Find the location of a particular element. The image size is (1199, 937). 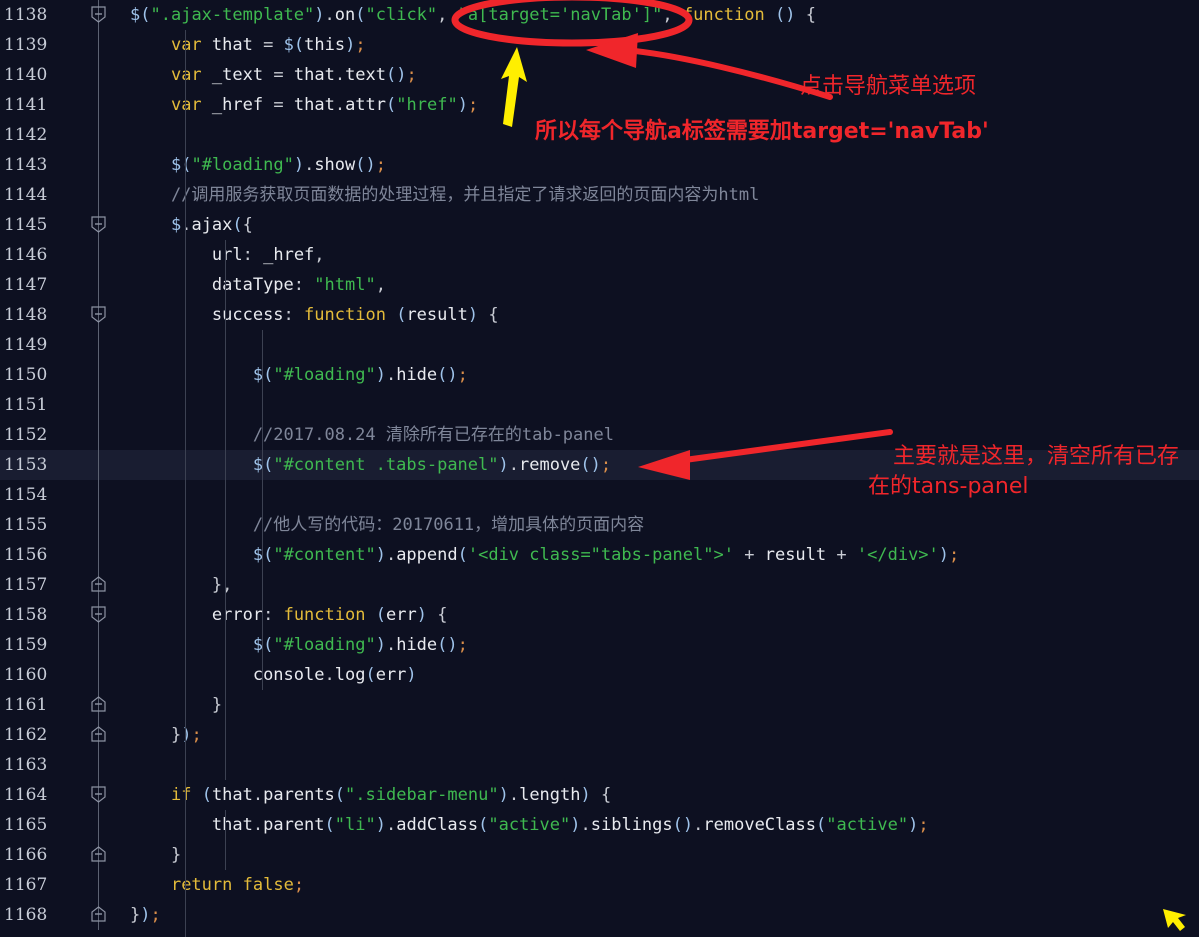

code-line-row: 1163 is located at coordinates (599, 765).